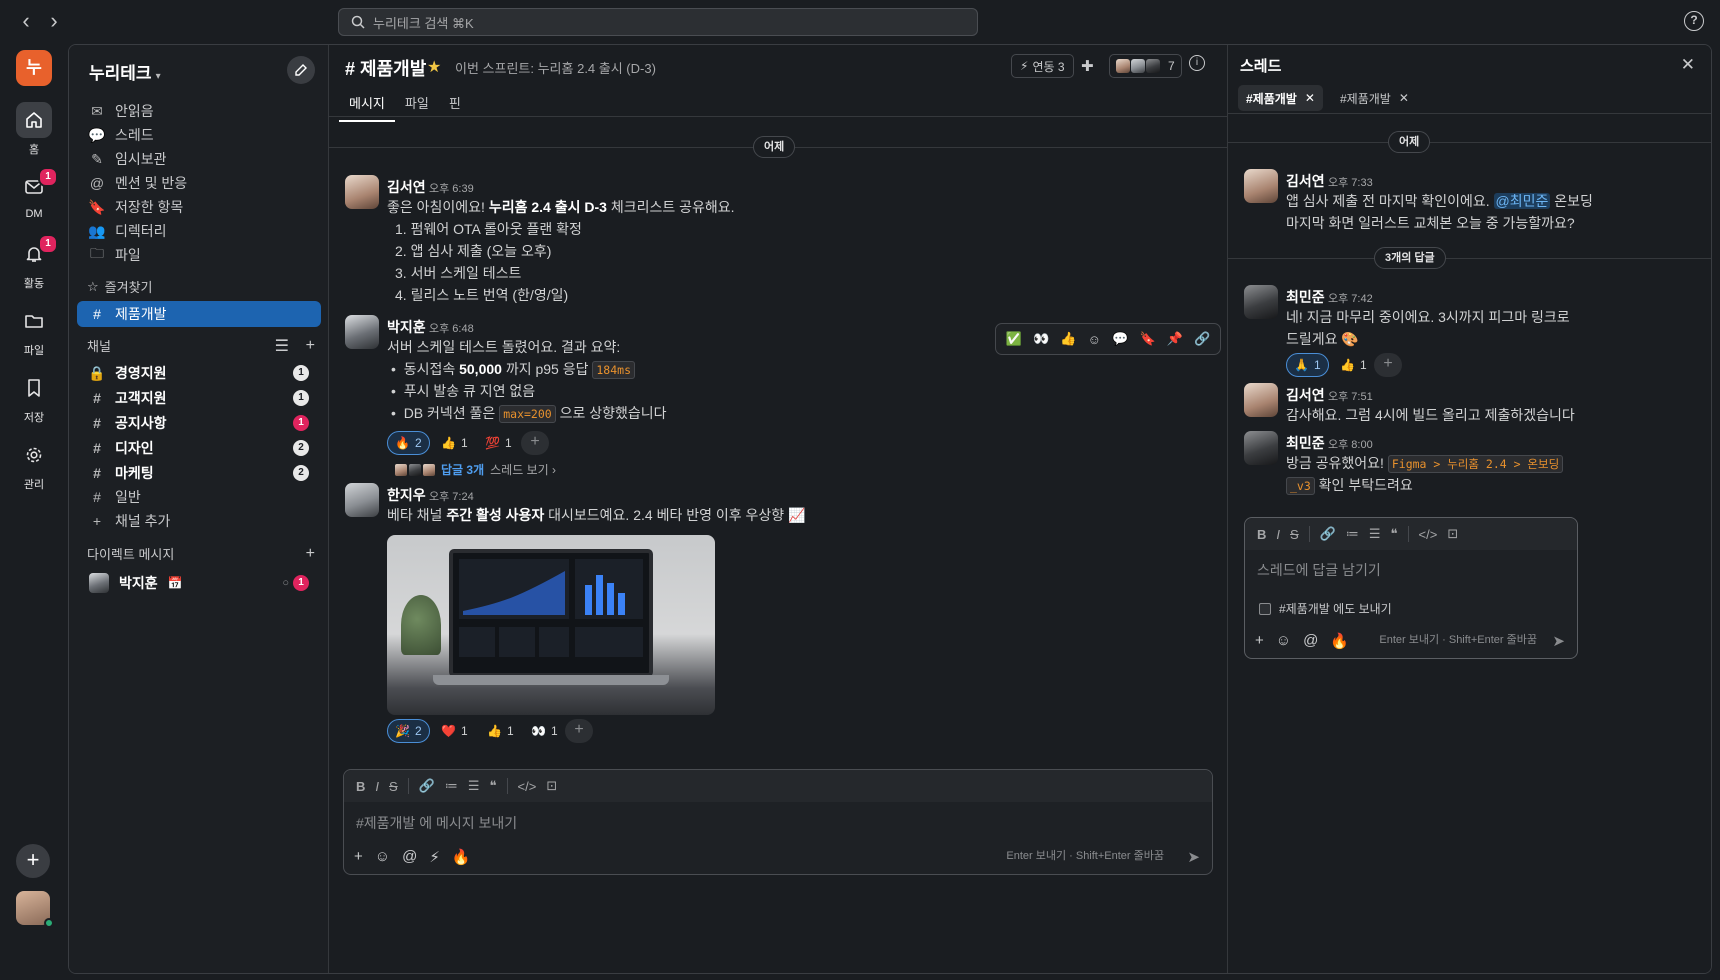 This screenshot has width=1720, height=980. I want to click on thumbs-up-reaction-button: 👍, so click(1068, 339).